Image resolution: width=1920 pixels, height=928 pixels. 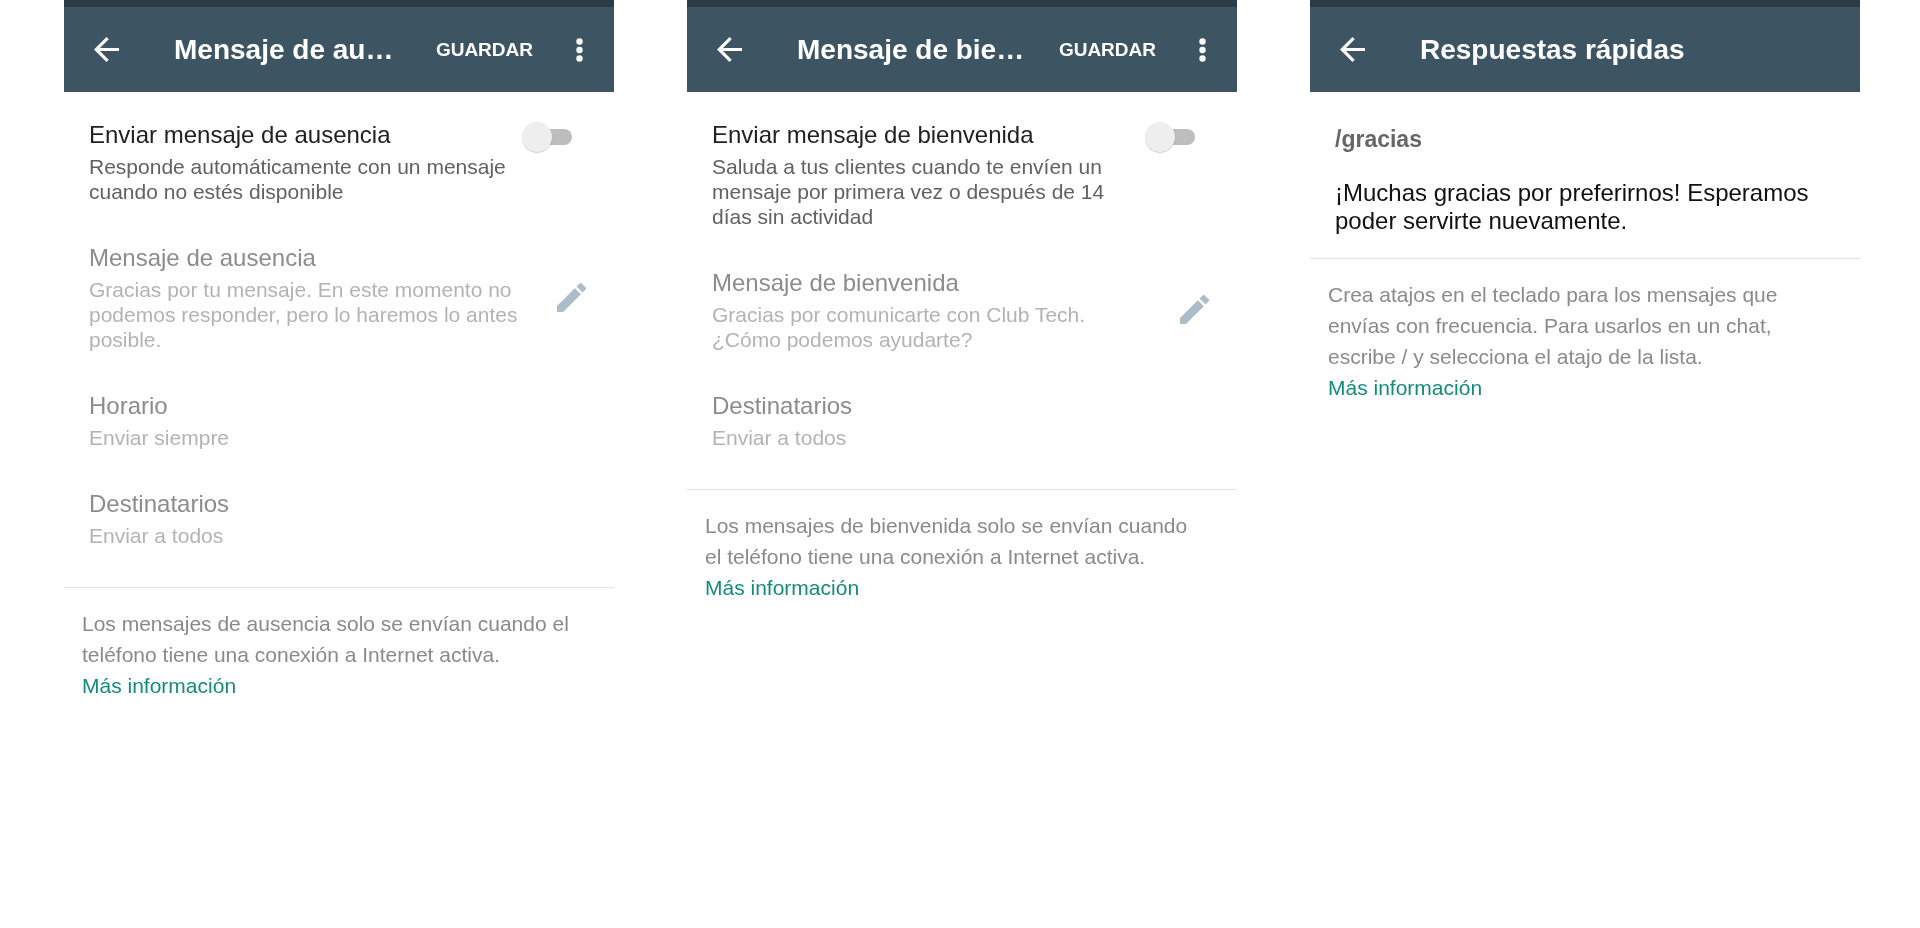 I want to click on info-note: Crea atajos en el teclado para los mensajes que envías con frecuencia. Para usarlos en un chat, escribe / y selecciona el atajo de la lista. Más información, so click(x=1553, y=341).